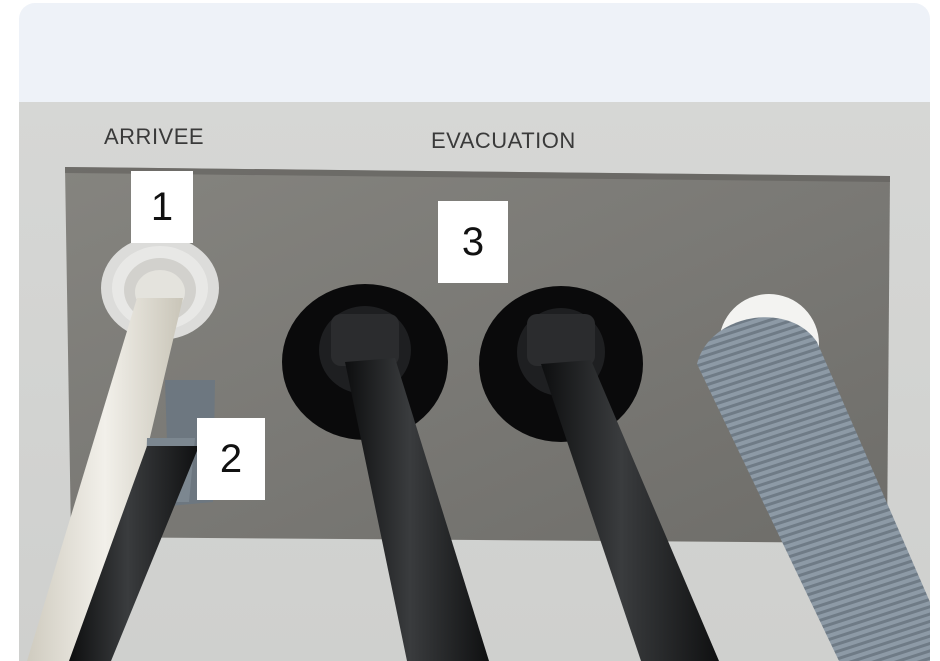  What do you see at coordinates (154, 136) in the screenshot?
I see `arrivee-label: ARRIVEE` at bounding box center [154, 136].